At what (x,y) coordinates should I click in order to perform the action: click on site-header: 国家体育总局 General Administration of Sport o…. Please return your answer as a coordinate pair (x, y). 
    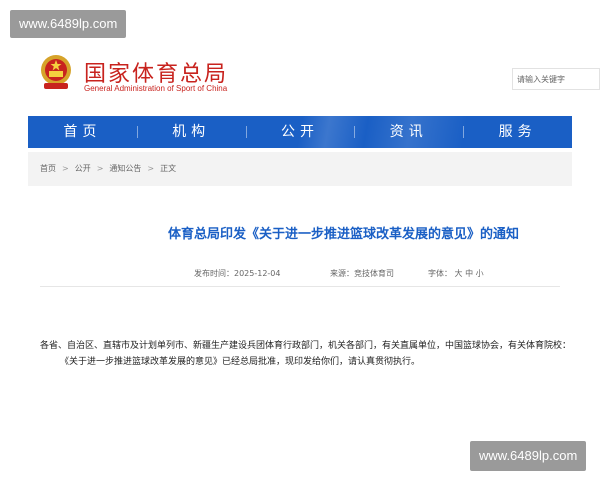
    Looking at the image, I should click on (314, 80).